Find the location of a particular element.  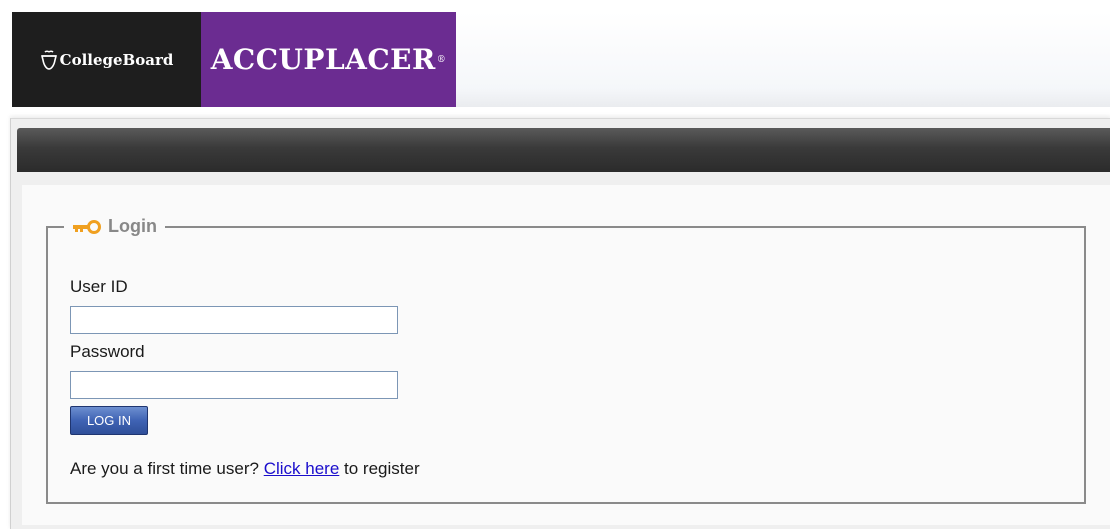

register-link: Click here is located at coordinates (302, 468).